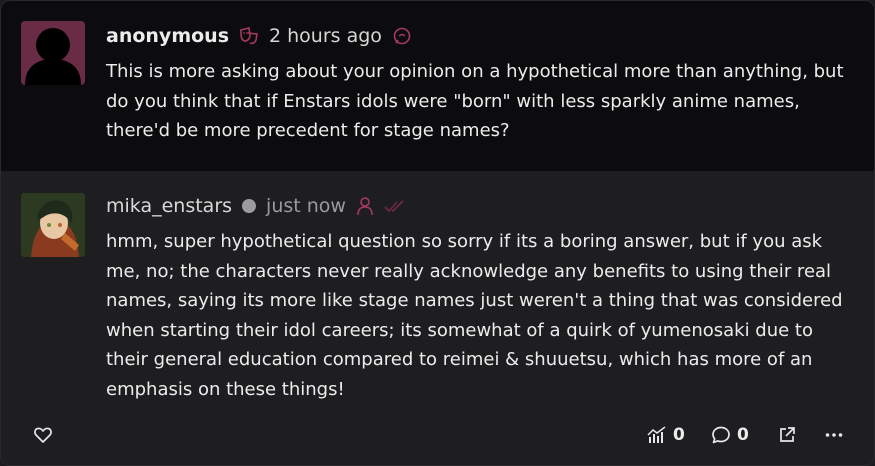 This screenshot has width=875, height=466. I want to click on question-meta: anonymous 2 hours ago, so click(259, 36).